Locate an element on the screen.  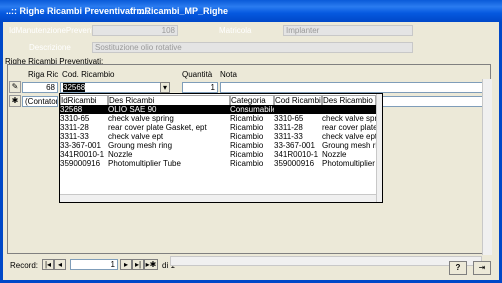
cod-ricambio-value: 32568 is located at coordinates (74, 87).